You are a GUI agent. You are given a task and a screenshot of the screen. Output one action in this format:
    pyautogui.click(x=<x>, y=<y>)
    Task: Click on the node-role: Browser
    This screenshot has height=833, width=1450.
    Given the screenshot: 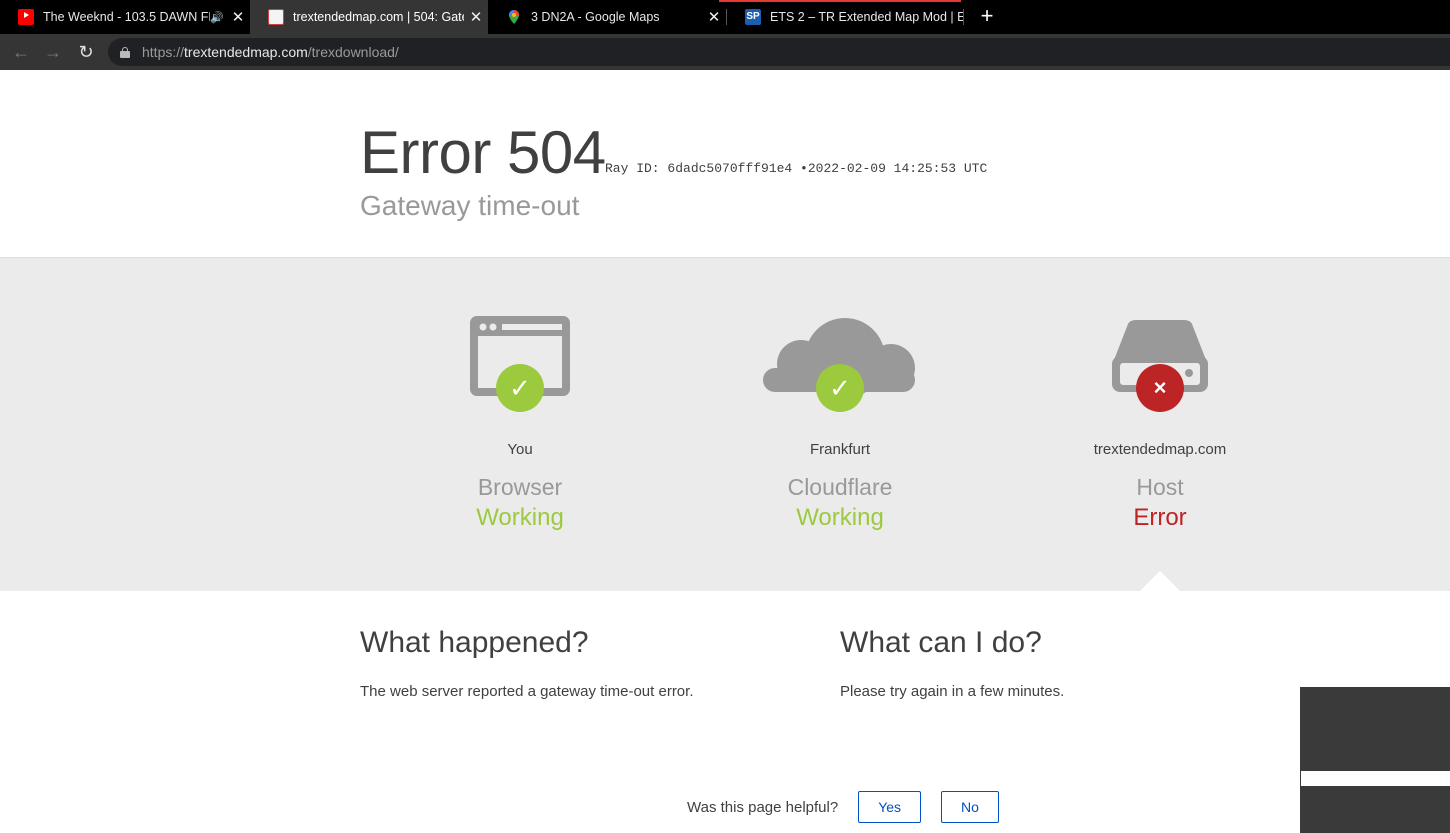 What is the action you would take?
    pyautogui.click(x=520, y=487)
    